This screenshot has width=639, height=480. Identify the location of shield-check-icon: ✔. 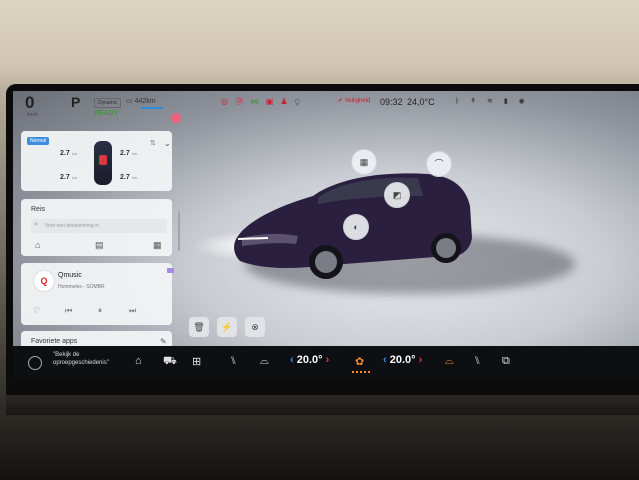
(341, 101).